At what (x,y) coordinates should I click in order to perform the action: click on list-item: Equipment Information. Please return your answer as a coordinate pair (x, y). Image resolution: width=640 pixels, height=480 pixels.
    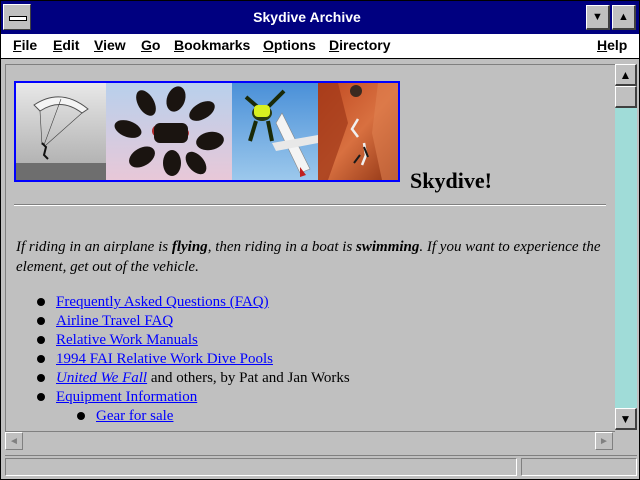
    Looking at the image, I should click on (182, 397).